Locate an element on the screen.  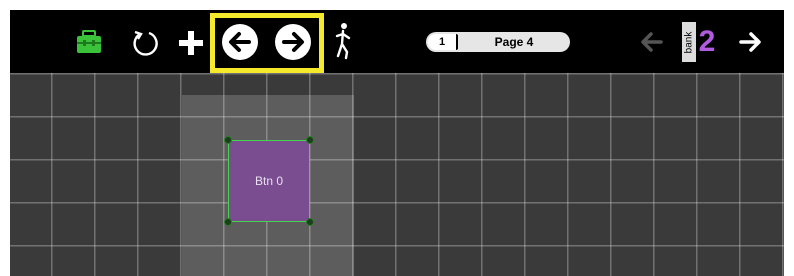
resize-handle-top-left is located at coordinates (228, 140).